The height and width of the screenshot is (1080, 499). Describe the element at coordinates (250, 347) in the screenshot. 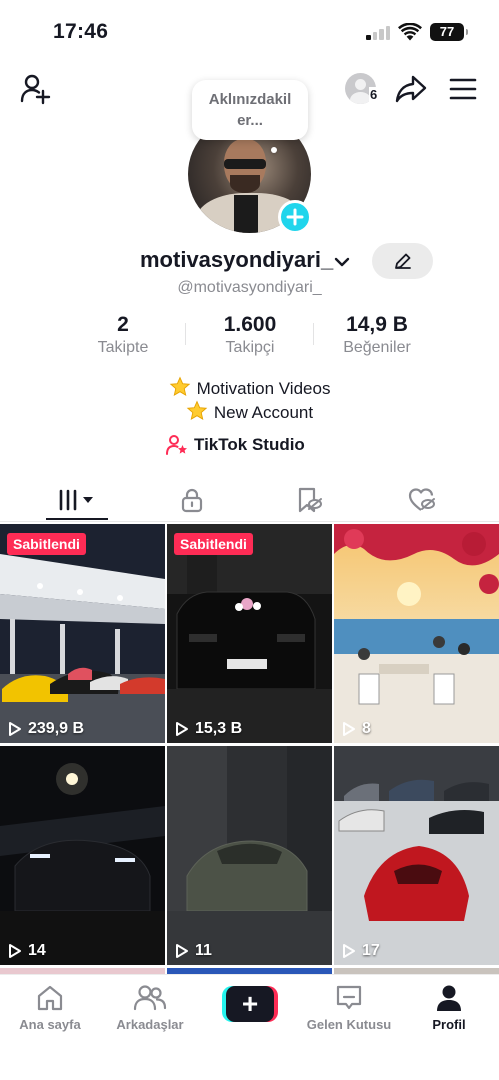

I see `stat-label: Takipçi` at that location.